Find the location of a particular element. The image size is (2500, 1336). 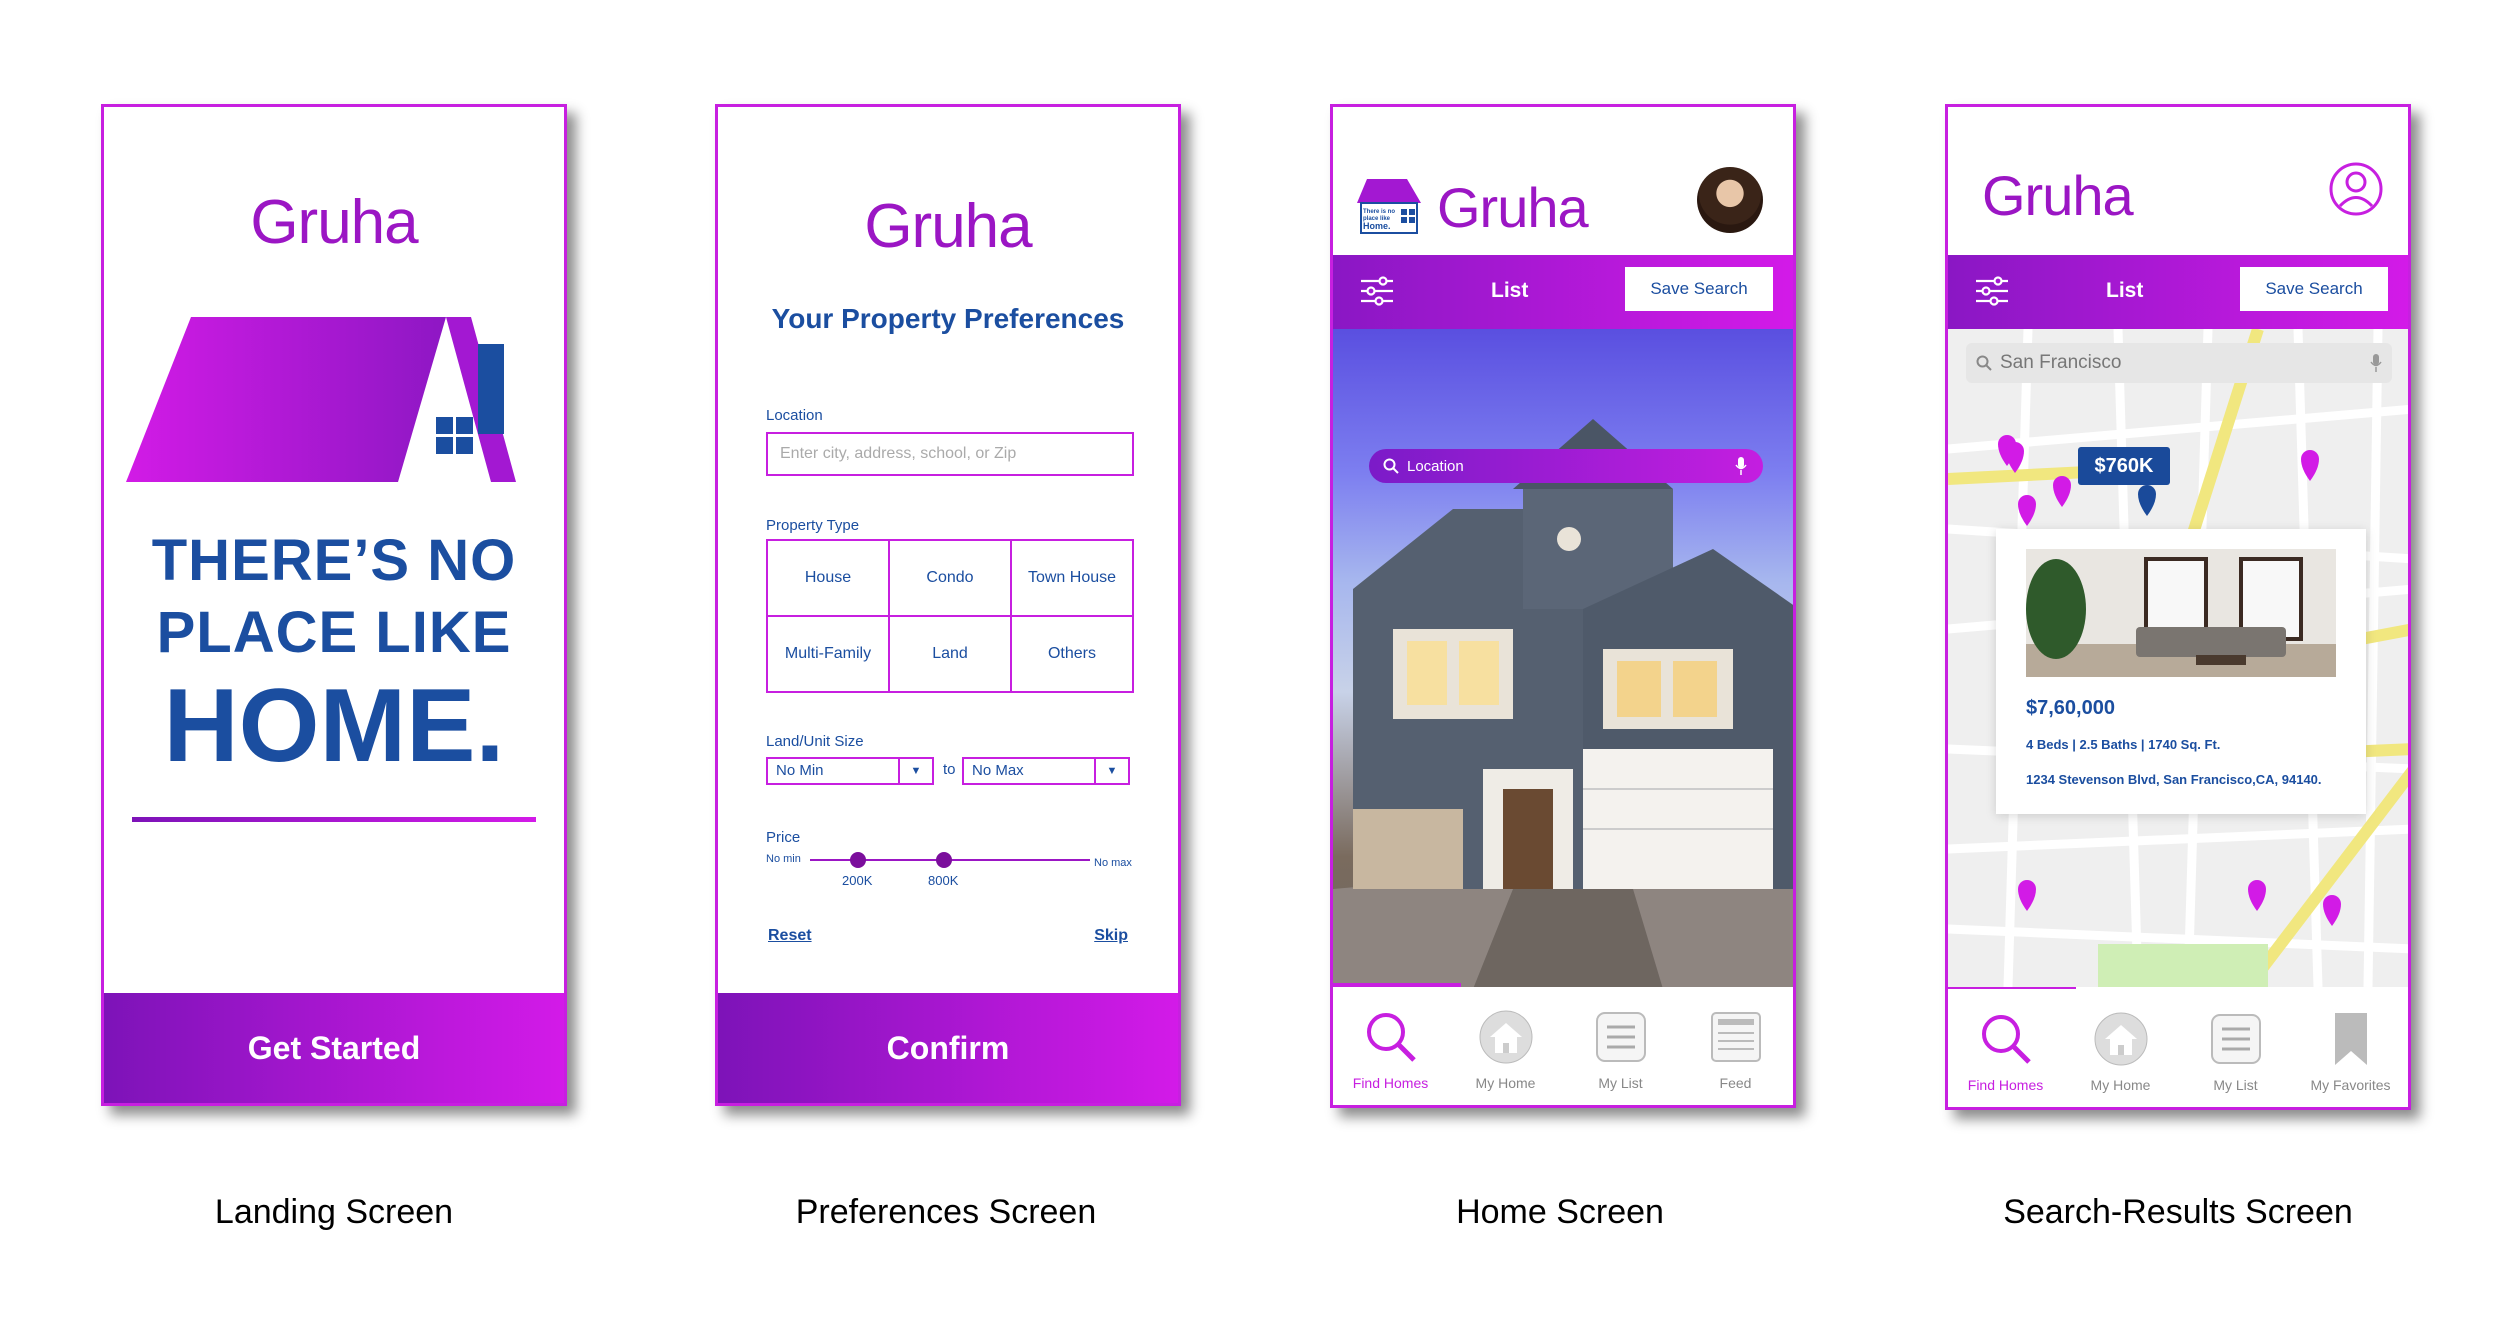

tab-my-favorites: My Favorites is located at coordinates (2350, 1048).